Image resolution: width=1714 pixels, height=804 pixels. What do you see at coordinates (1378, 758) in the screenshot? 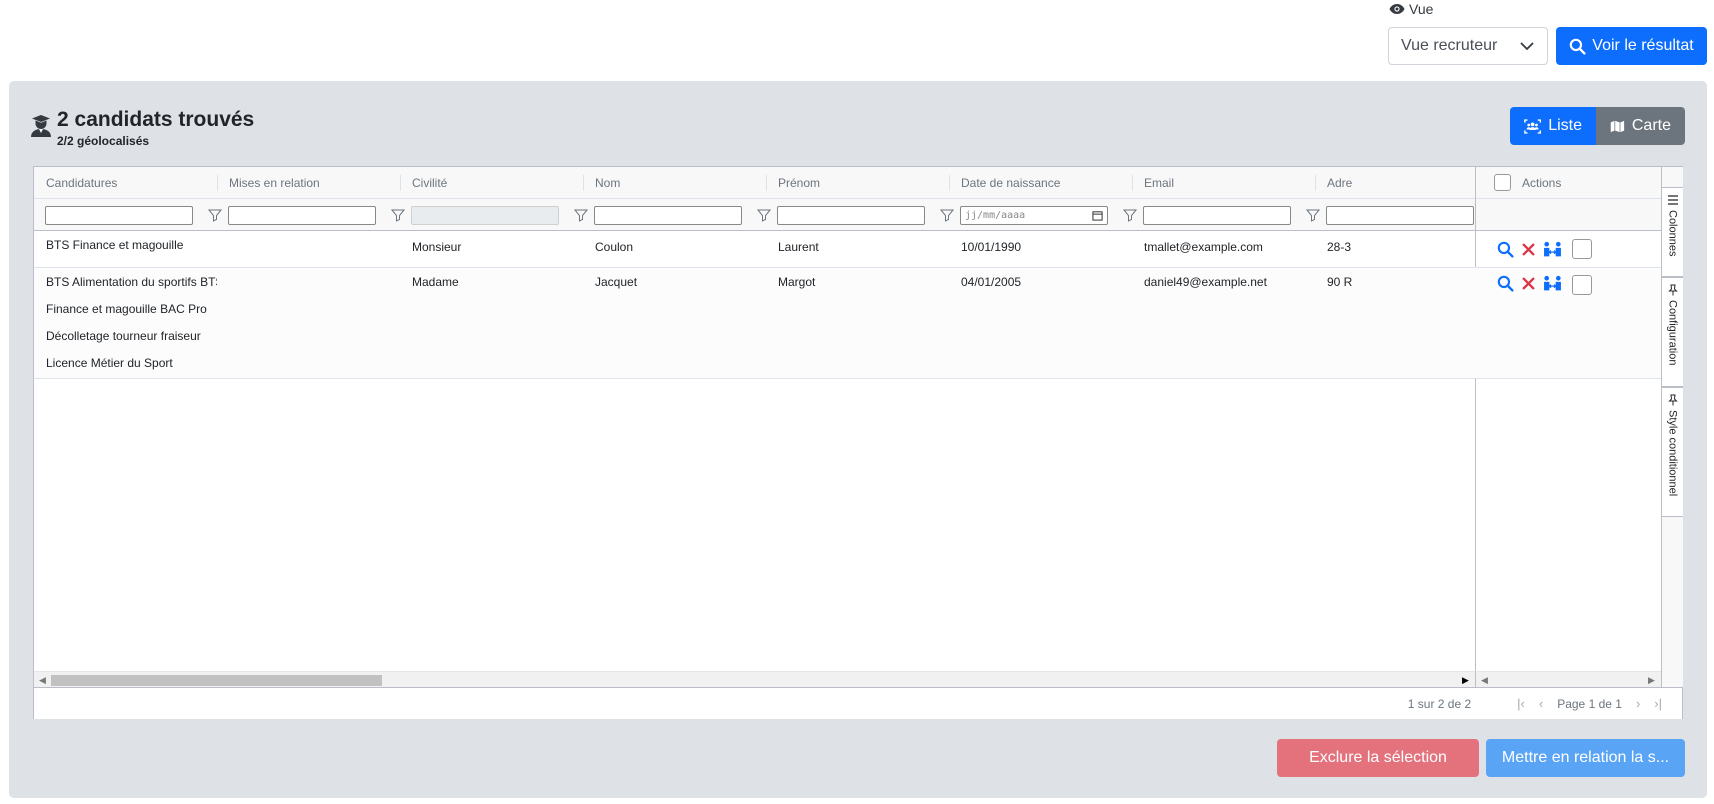
I see `exclude-selection-button: Exclure la sélection` at bounding box center [1378, 758].